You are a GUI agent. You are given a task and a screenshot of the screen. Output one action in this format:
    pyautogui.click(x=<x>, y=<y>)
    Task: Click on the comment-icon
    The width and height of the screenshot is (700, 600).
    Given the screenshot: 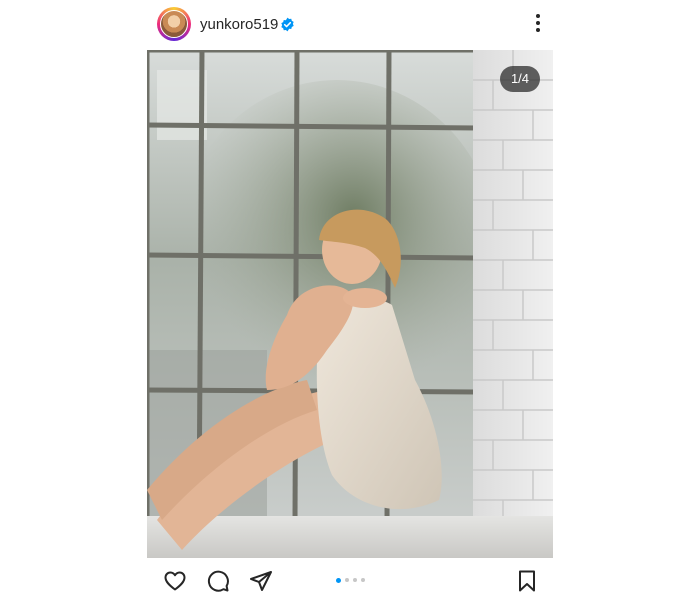 What is the action you would take?
    pyautogui.click(x=218, y=581)
    